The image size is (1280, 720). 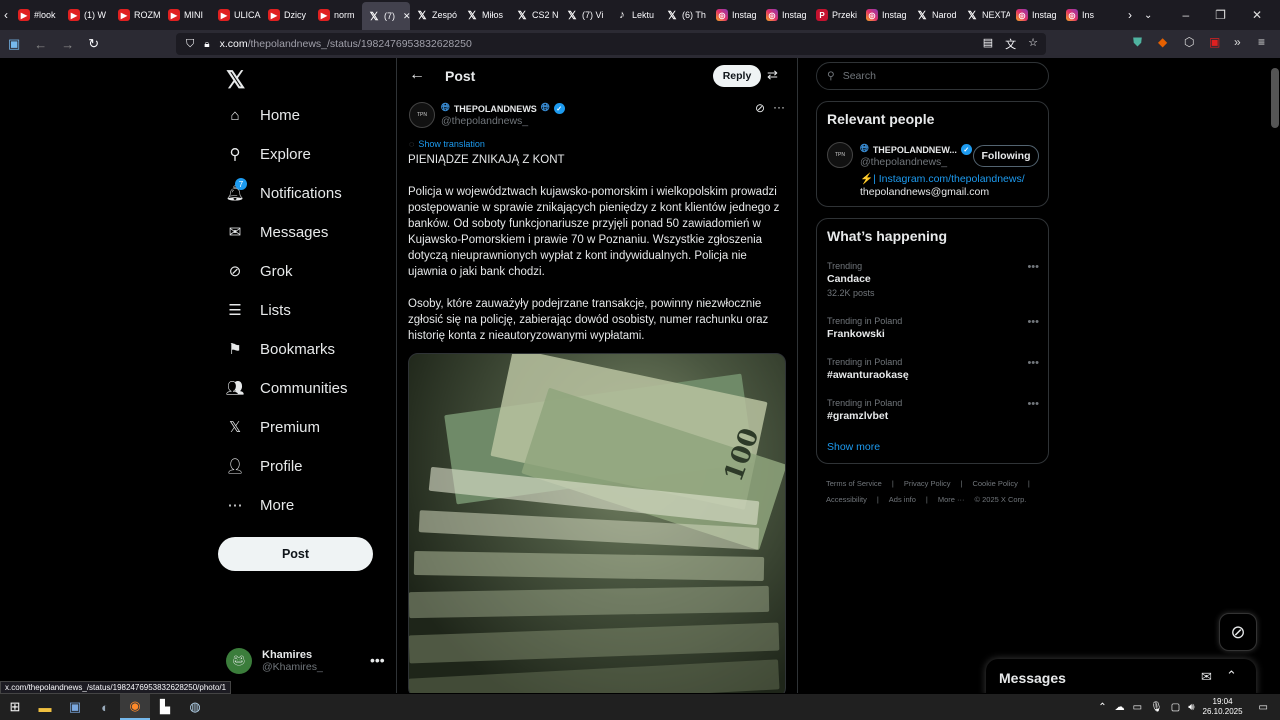 I want to click on footer-link: Ads info, so click(x=902, y=499).